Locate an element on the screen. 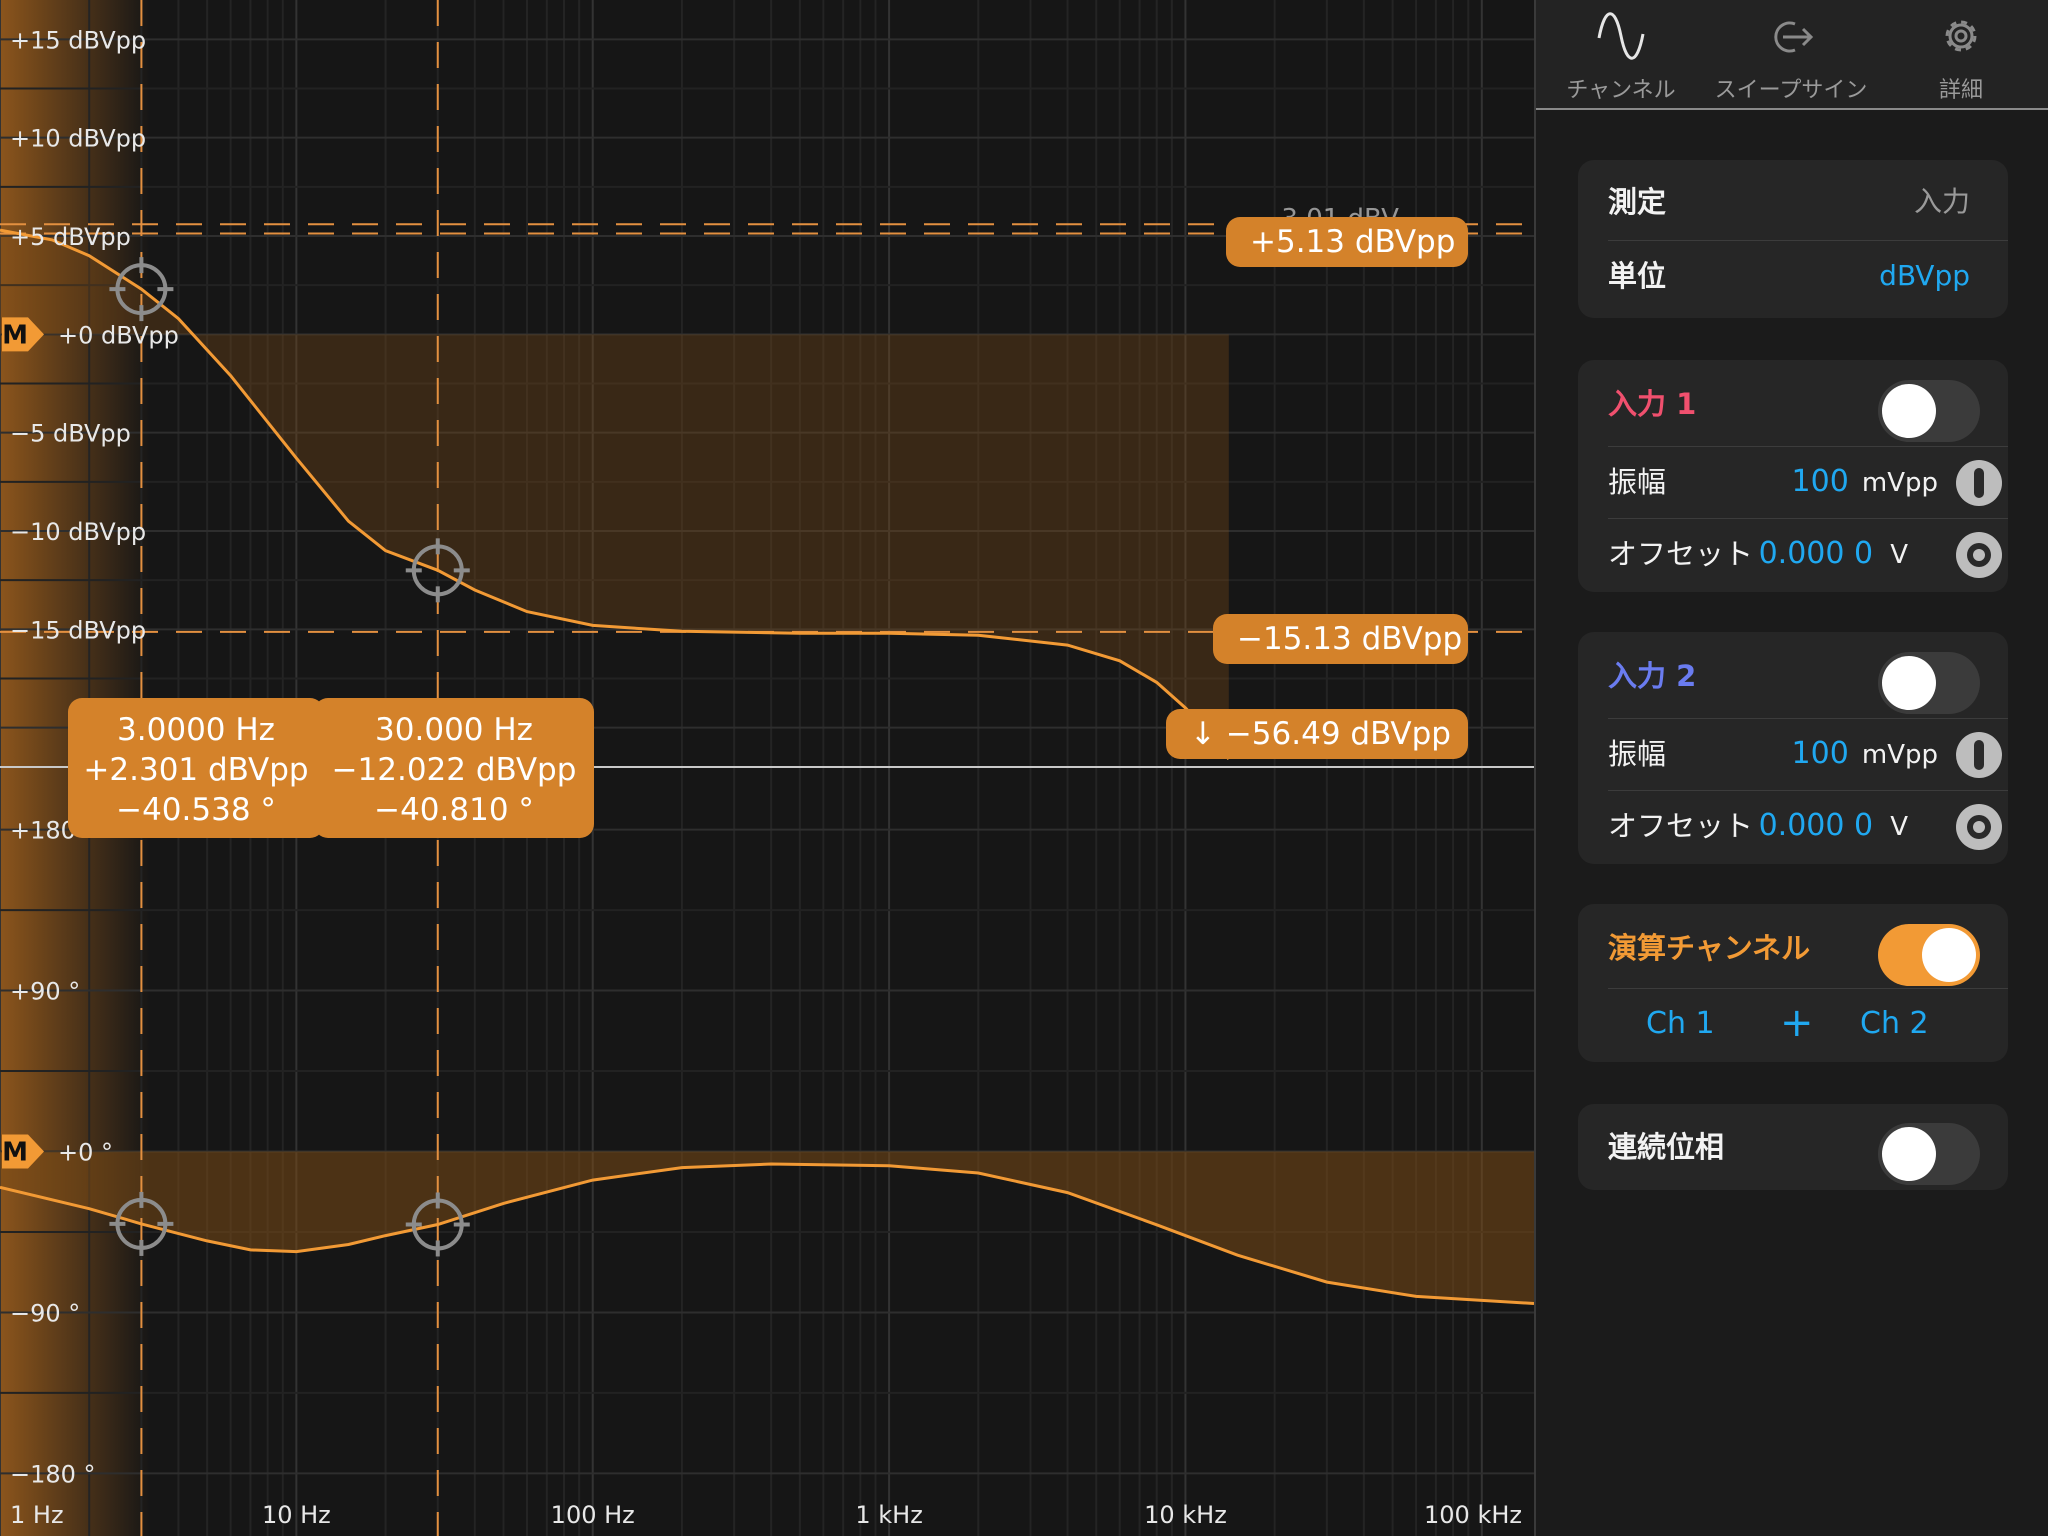  measure-value: 入力 is located at coordinates (1942, 202).